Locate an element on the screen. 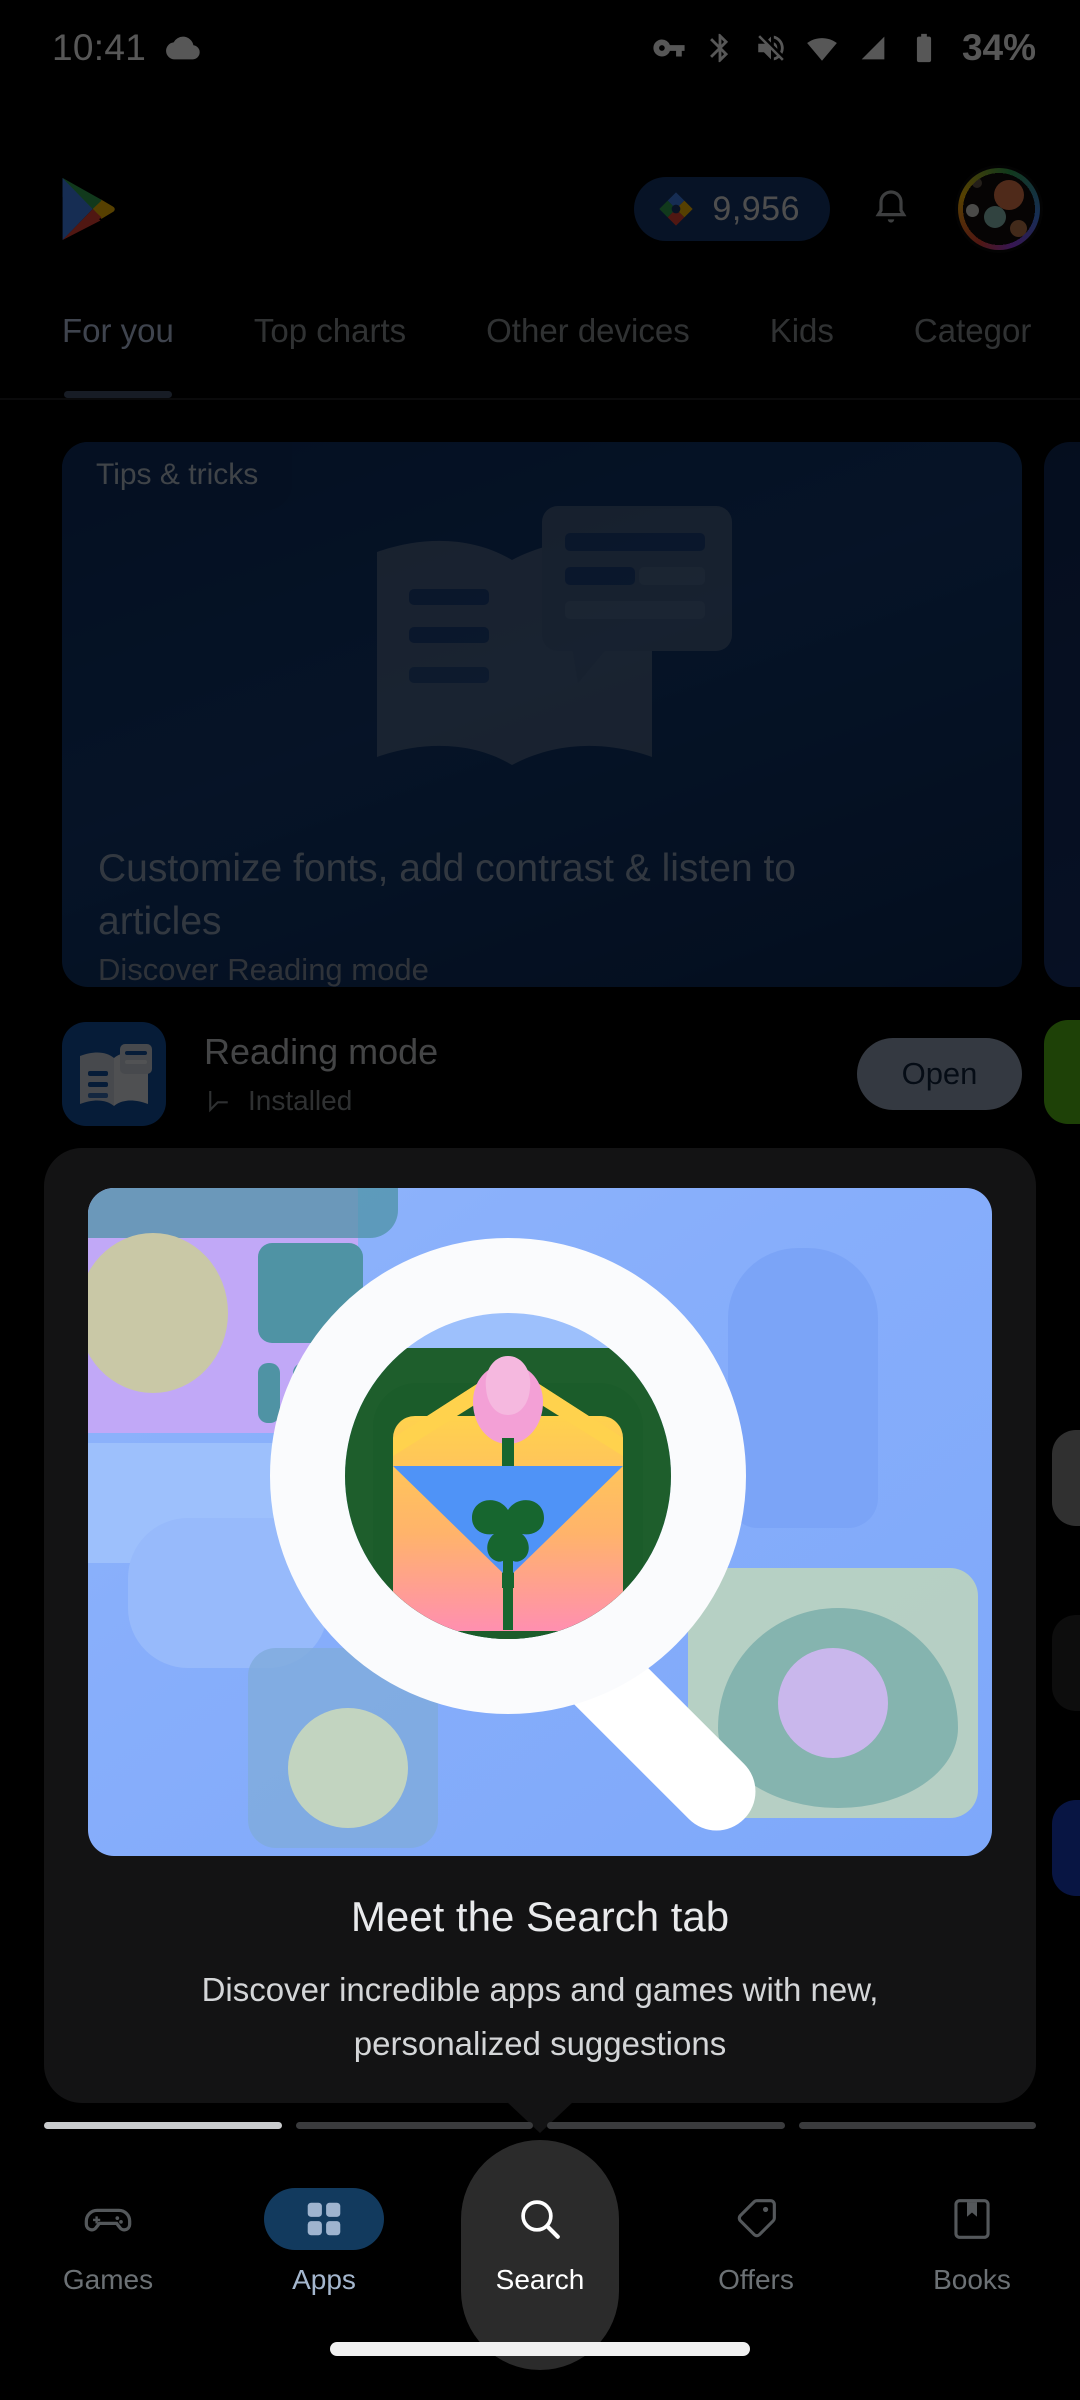 The width and height of the screenshot is (1080, 2400). app-row-text: Reading mode Installed is located at coordinates (530, 1074).